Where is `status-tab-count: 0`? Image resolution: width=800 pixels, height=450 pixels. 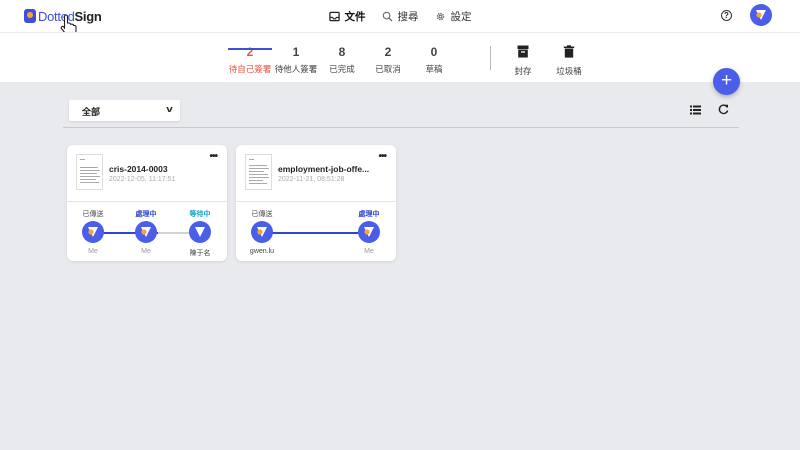 status-tab-count: 0 is located at coordinates (434, 52).